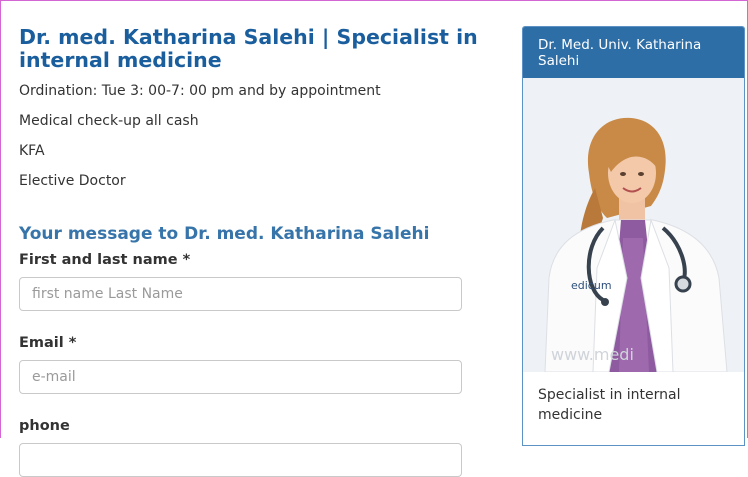 This screenshot has height=477, width=748. I want to click on email-input, so click(240, 377).